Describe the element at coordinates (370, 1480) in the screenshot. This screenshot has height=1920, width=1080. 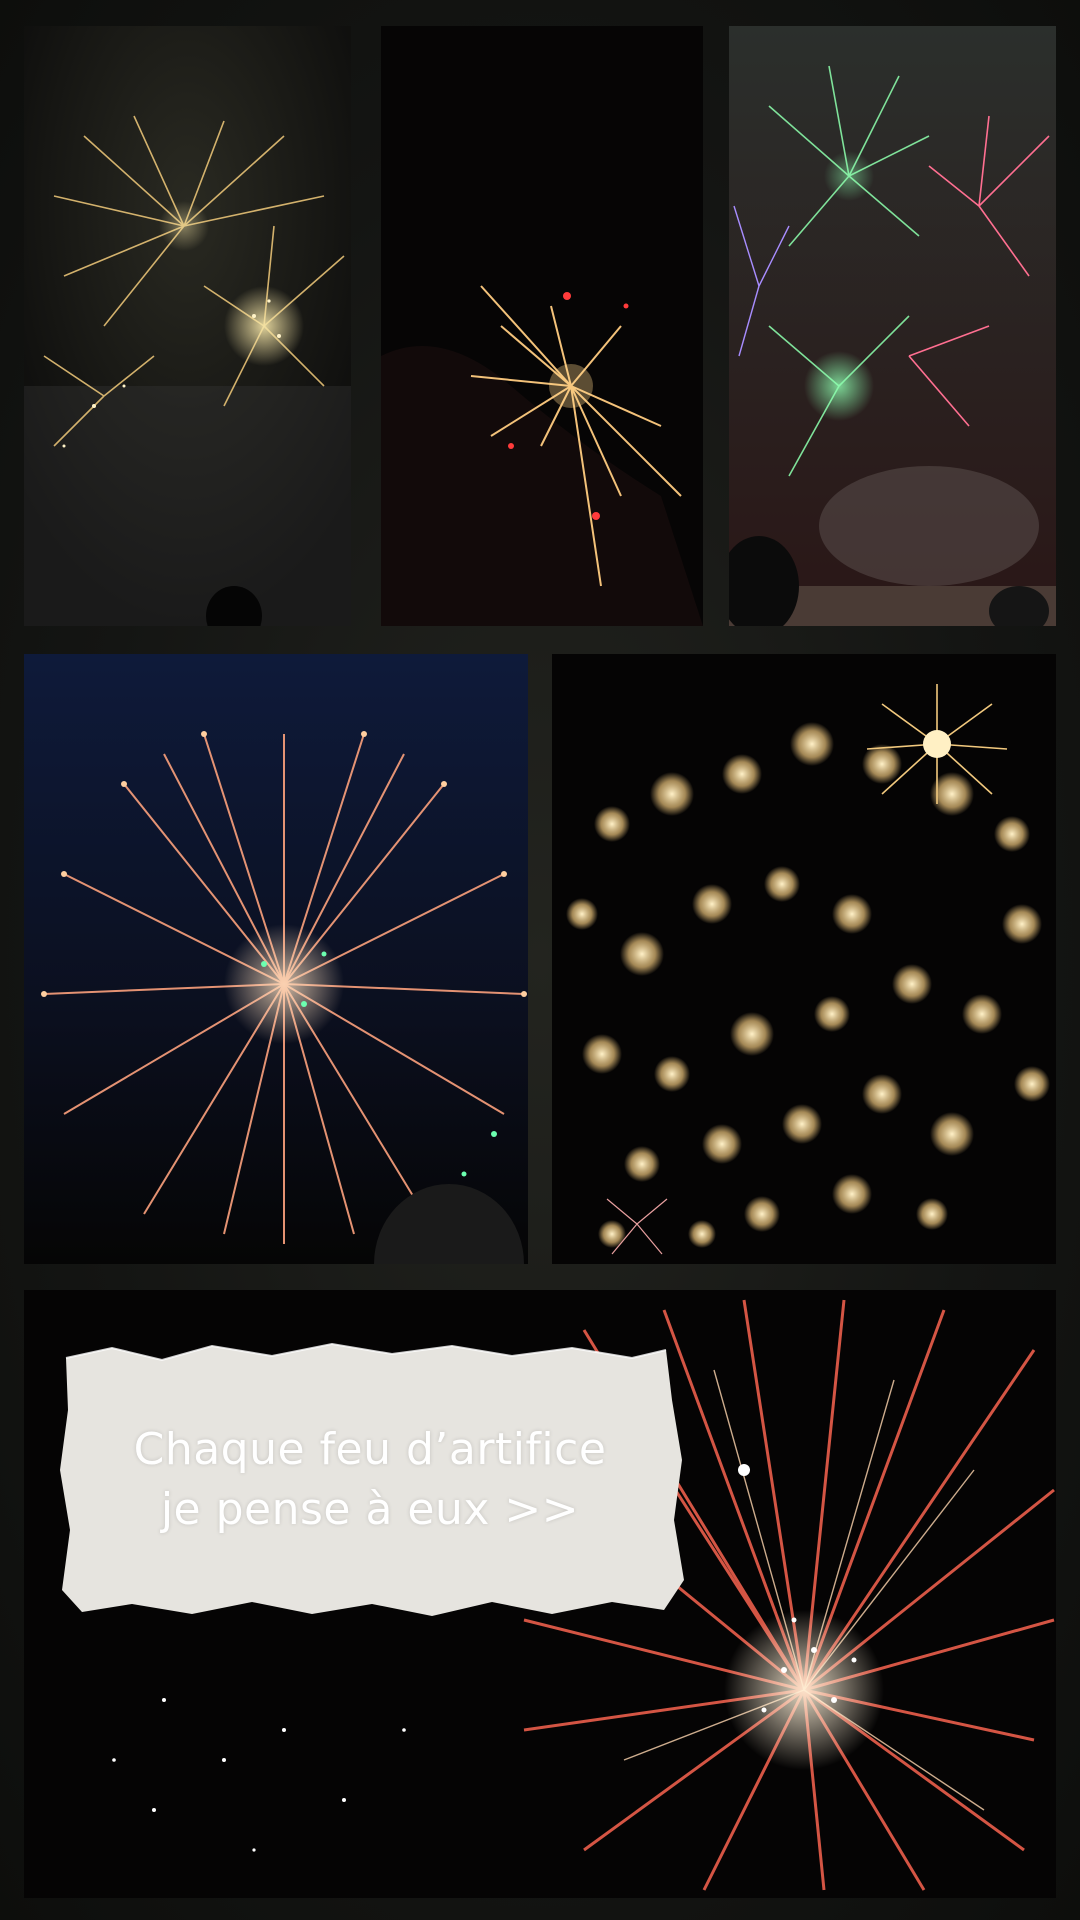
I see `caption-text: Chaque feu d’artifice je pense à eux >>` at that location.